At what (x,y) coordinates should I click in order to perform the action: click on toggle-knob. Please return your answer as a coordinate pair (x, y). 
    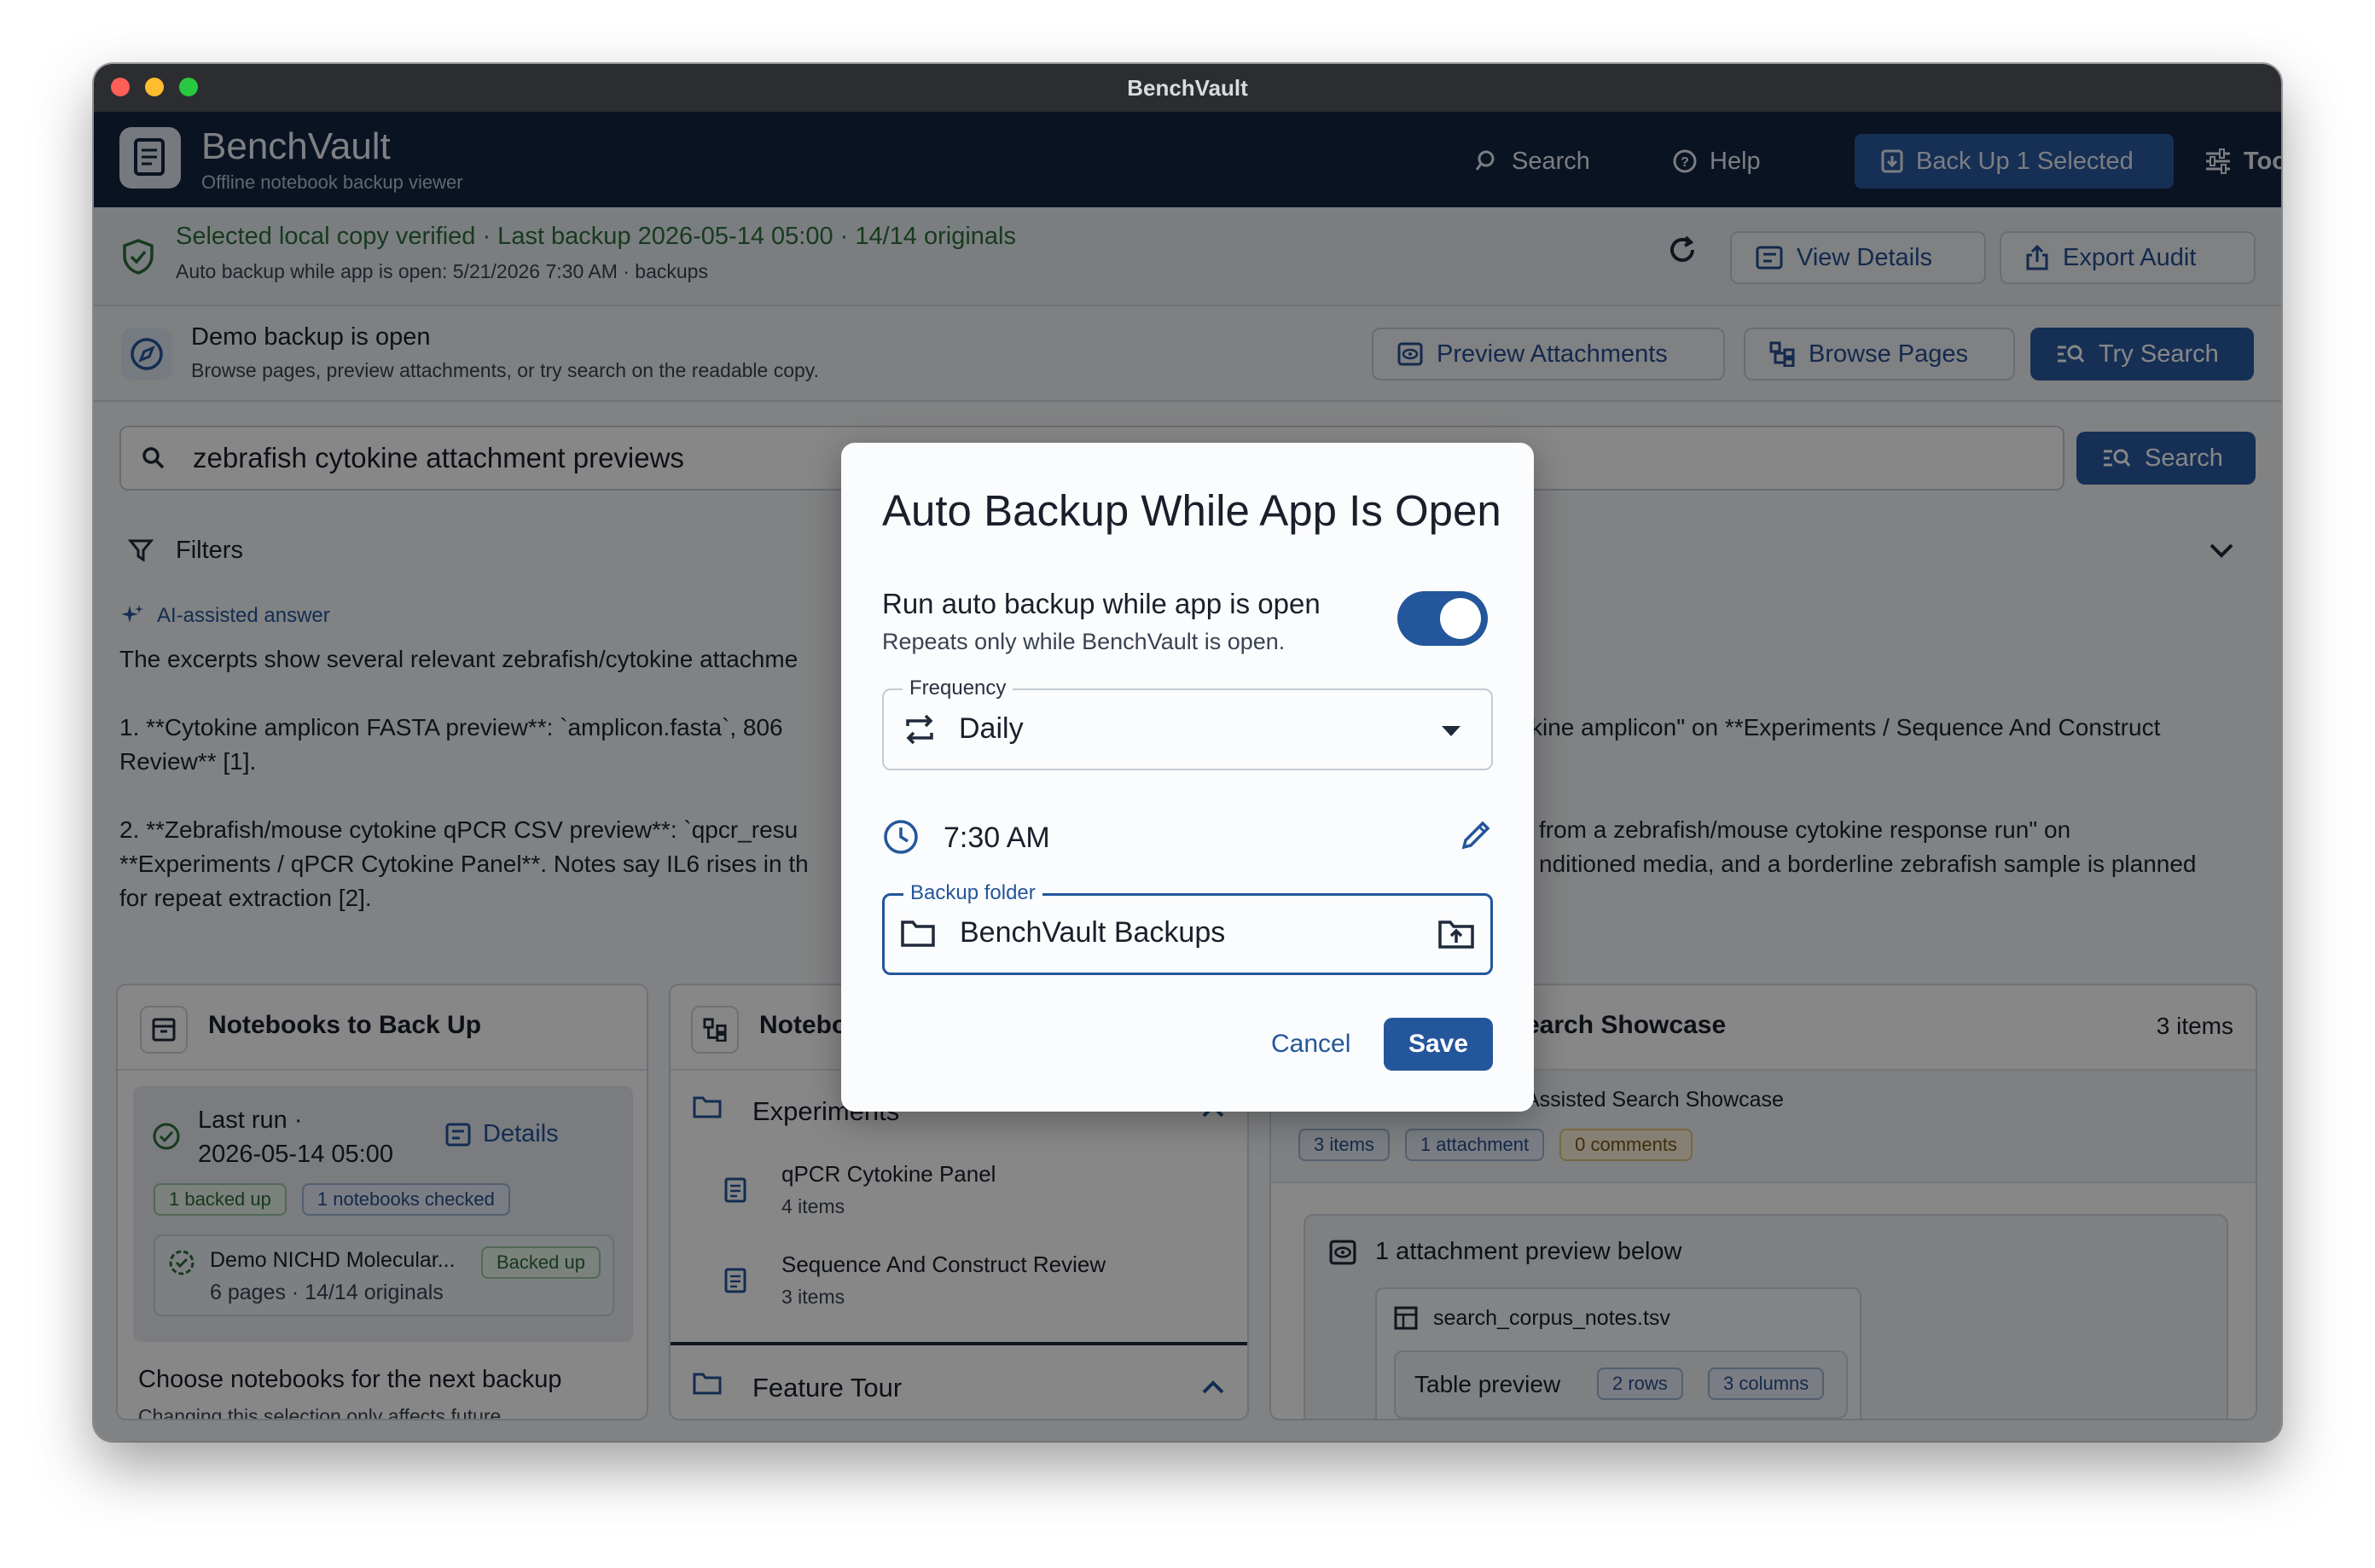
    Looking at the image, I should click on (1460, 618).